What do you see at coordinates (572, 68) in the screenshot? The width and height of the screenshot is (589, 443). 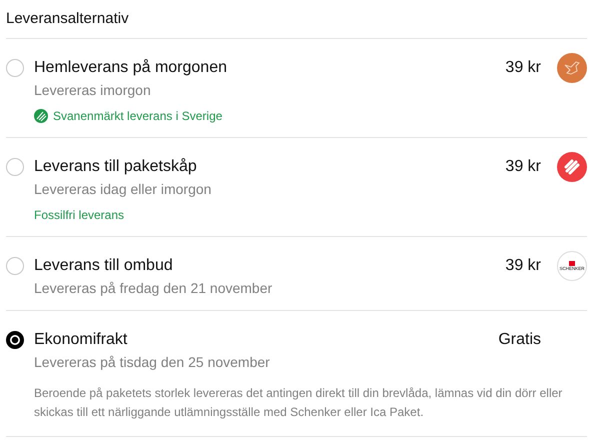 I see `bird-logo-icon` at bounding box center [572, 68].